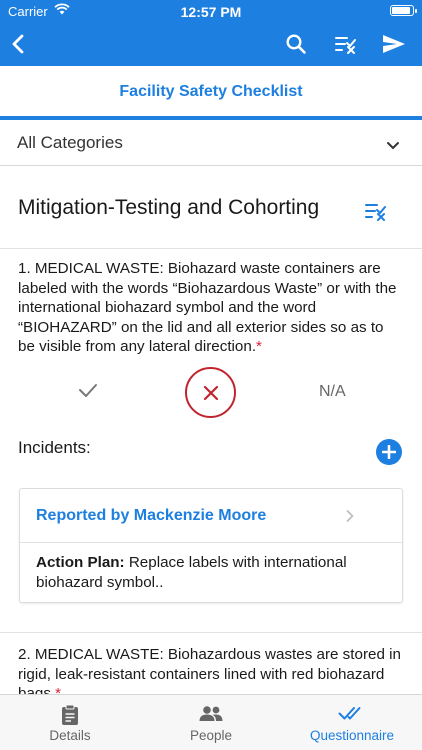  Describe the element at coordinates (259, 347) in the screenshot. I see `required-mark: *` at that location.